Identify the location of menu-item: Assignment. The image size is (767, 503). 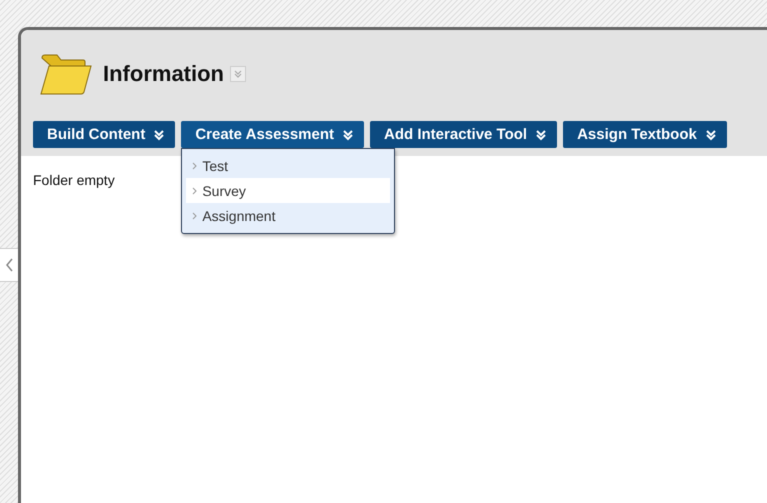
(288, 215).